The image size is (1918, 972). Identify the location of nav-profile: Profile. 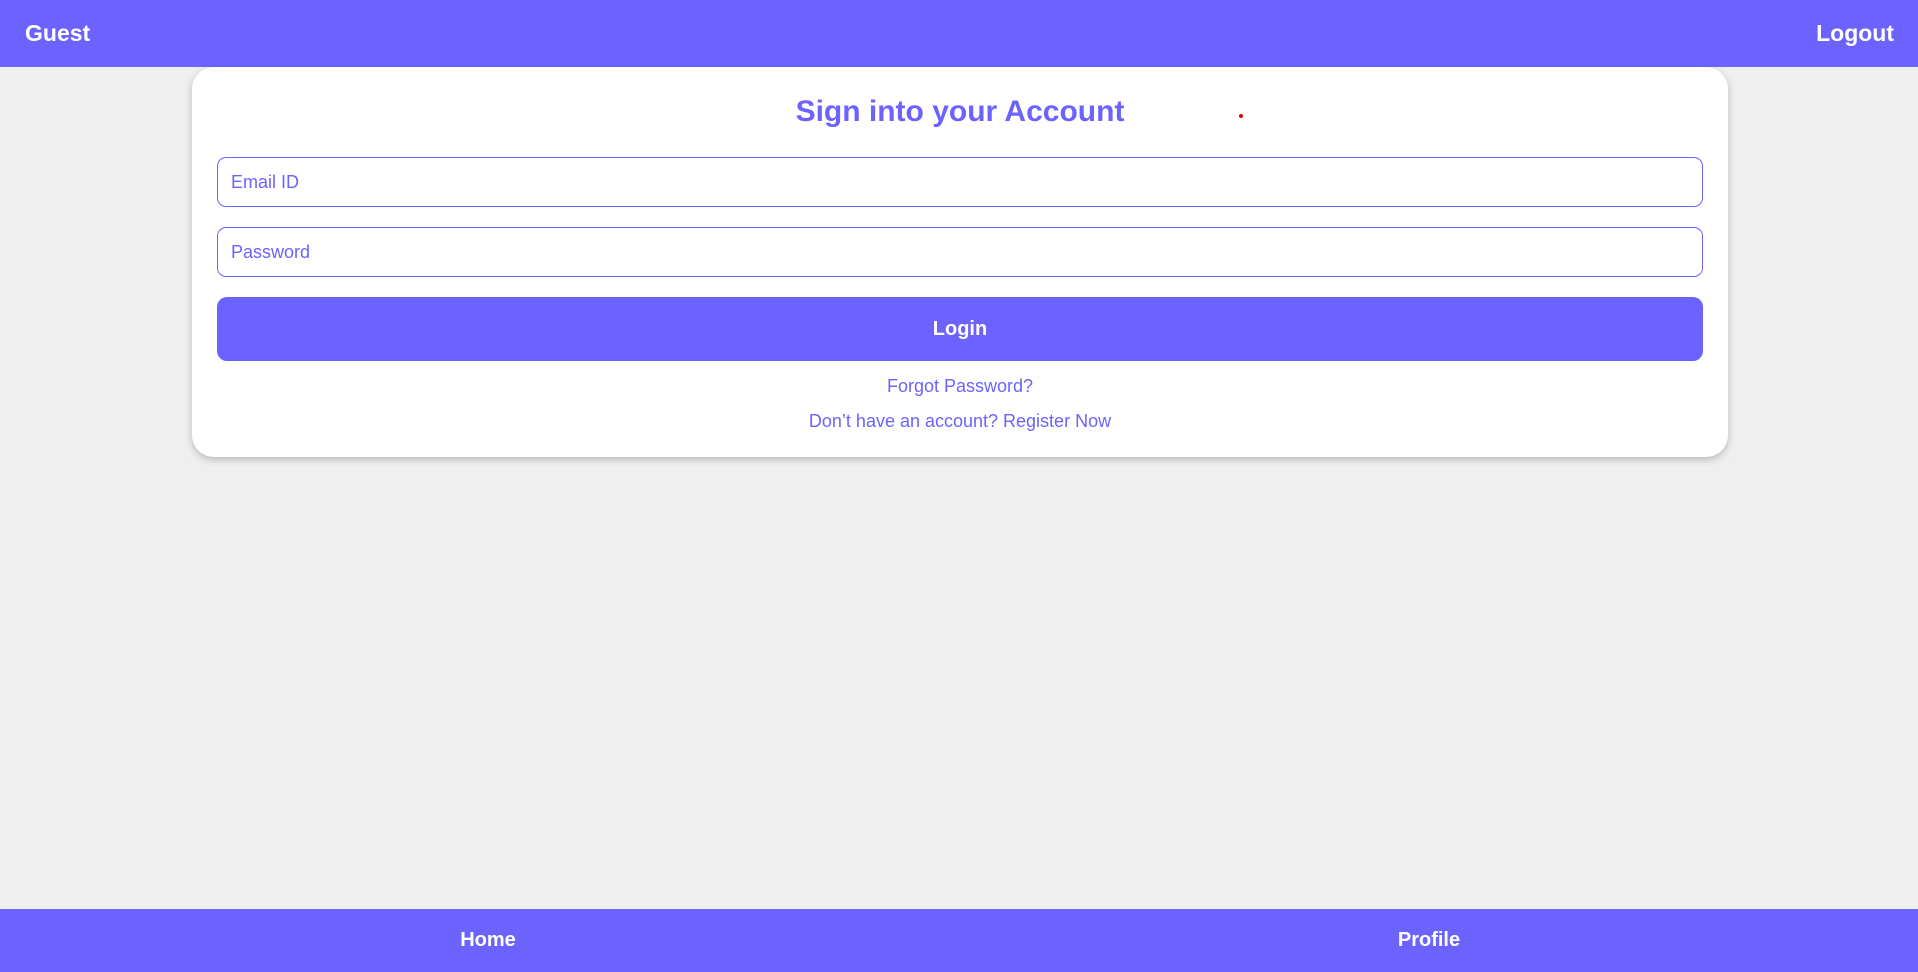
(1429, 940).